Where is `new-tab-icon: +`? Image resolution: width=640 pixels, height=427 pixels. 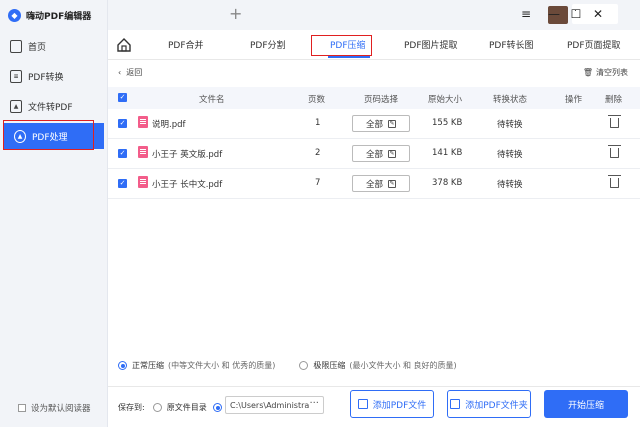 new-tab-icon: + is located at coordinates (235, 13).